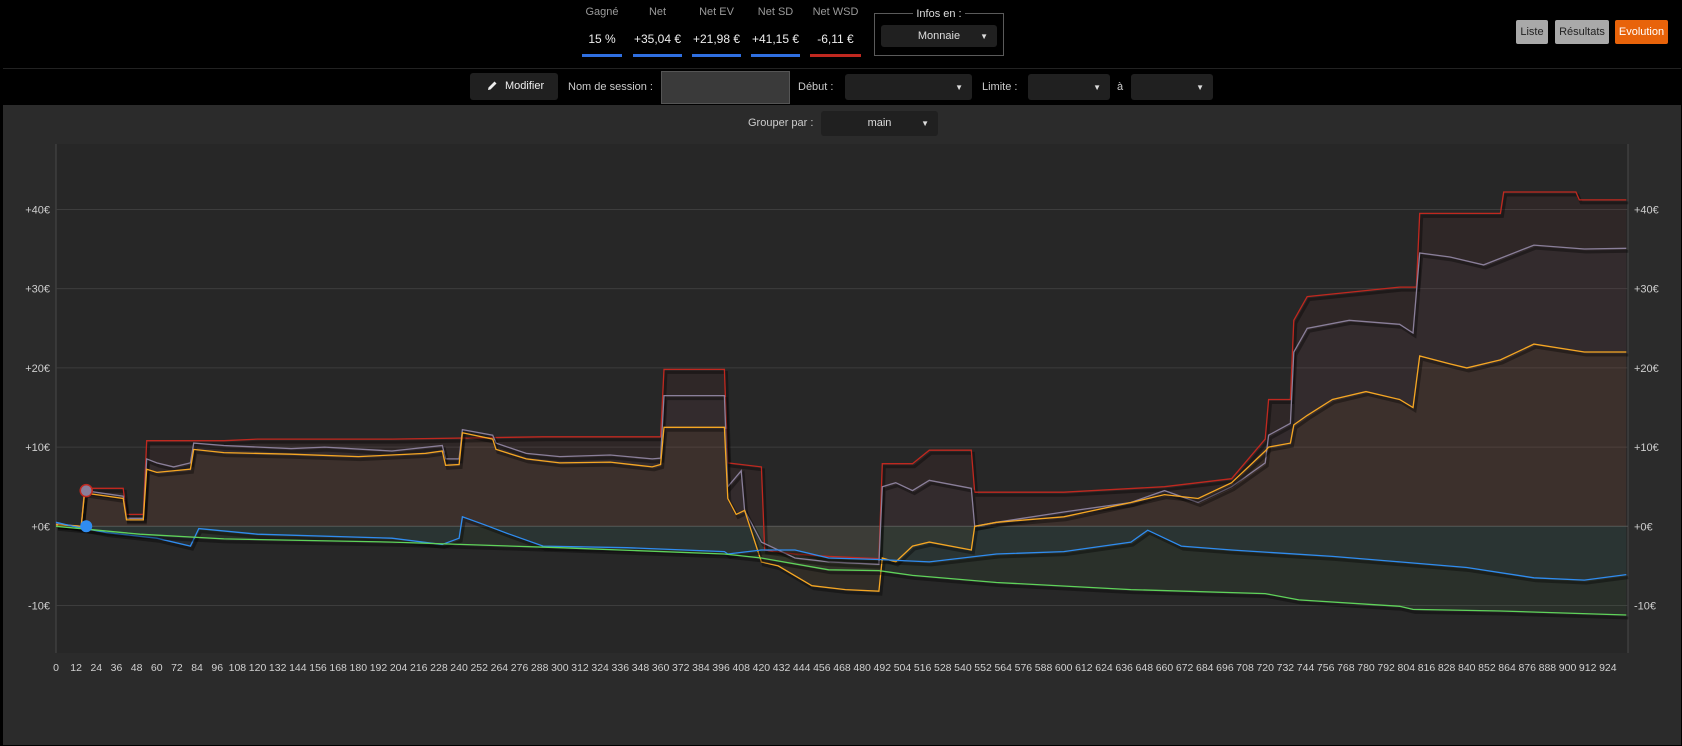  I want to click on x-tick-label: 192, so click(379, 668).